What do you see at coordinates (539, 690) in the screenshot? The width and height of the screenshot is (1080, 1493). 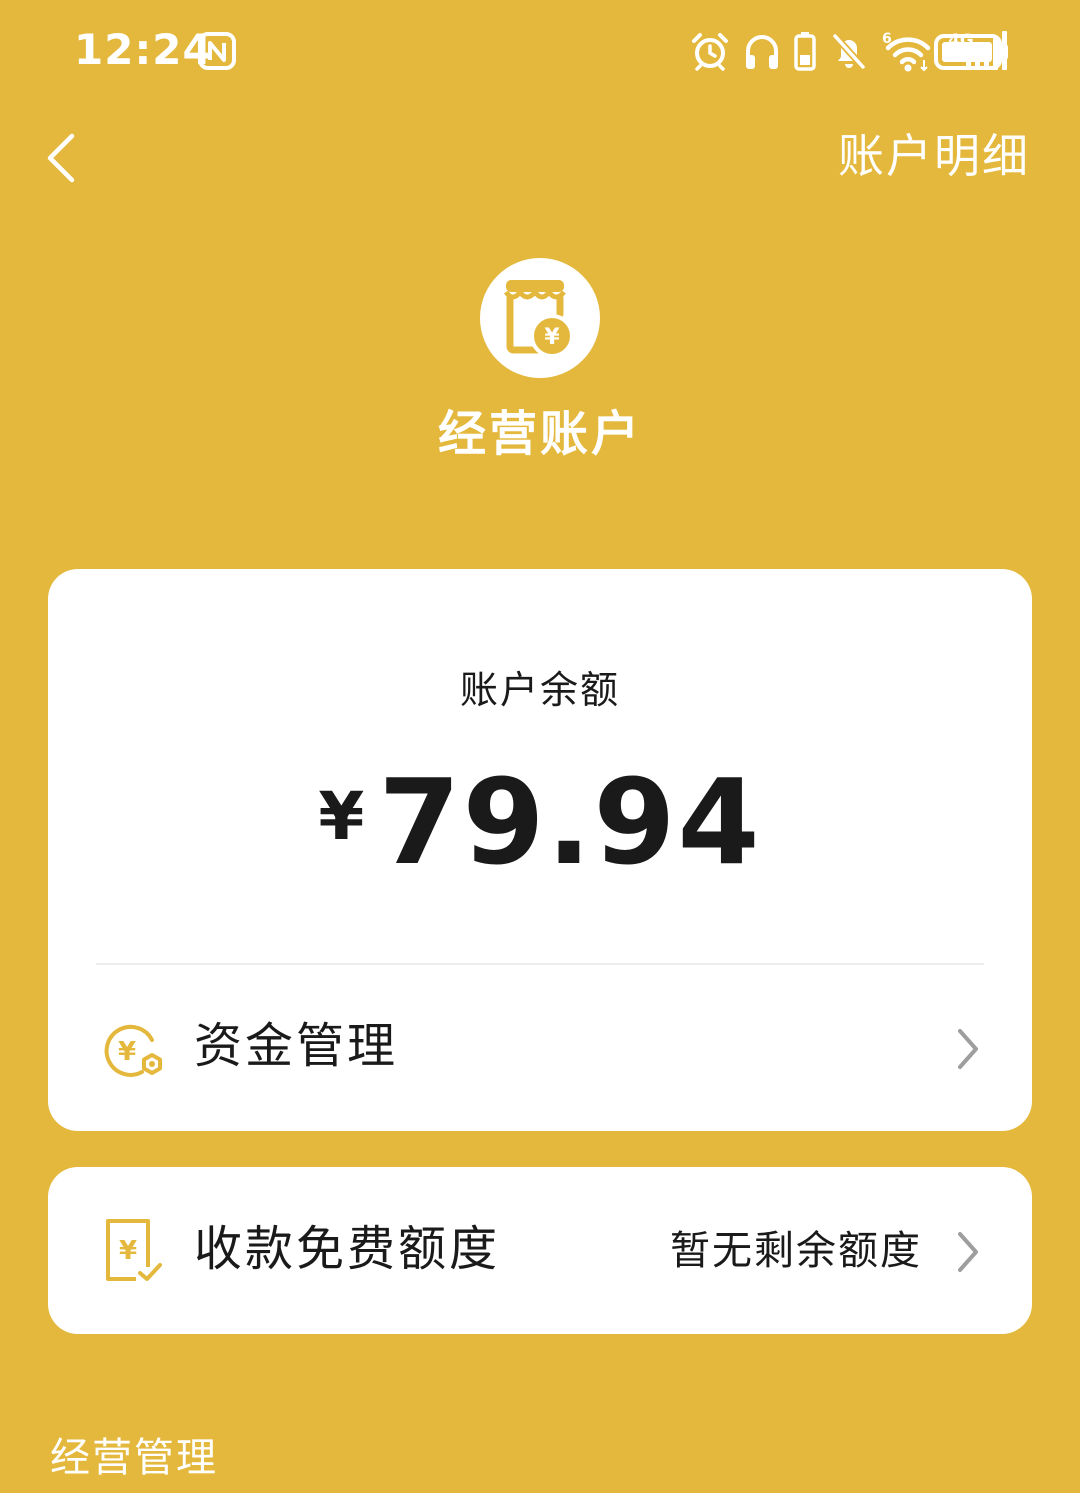 I see `balance-label: 账户余额` at bounding box center [539, 690].